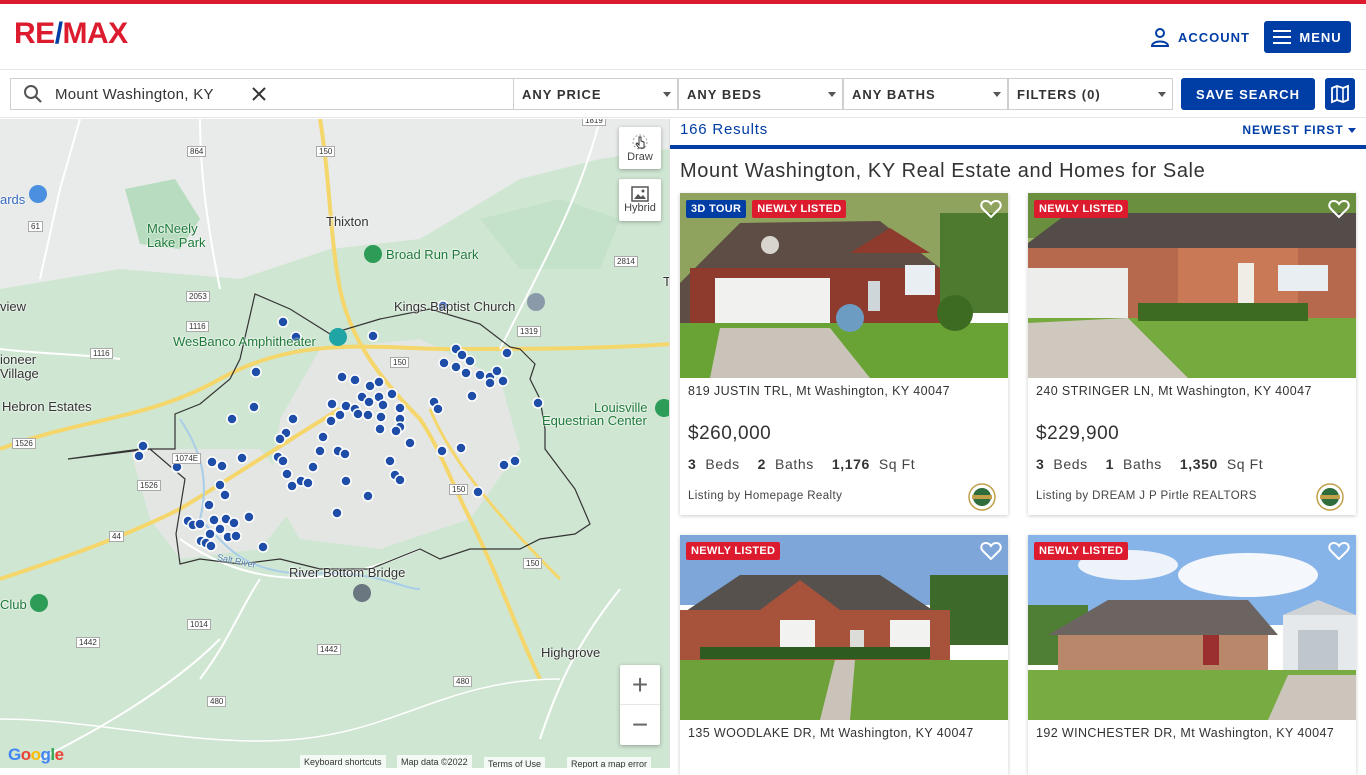  I want to click on draw-button: Draw, so click(640, 148).